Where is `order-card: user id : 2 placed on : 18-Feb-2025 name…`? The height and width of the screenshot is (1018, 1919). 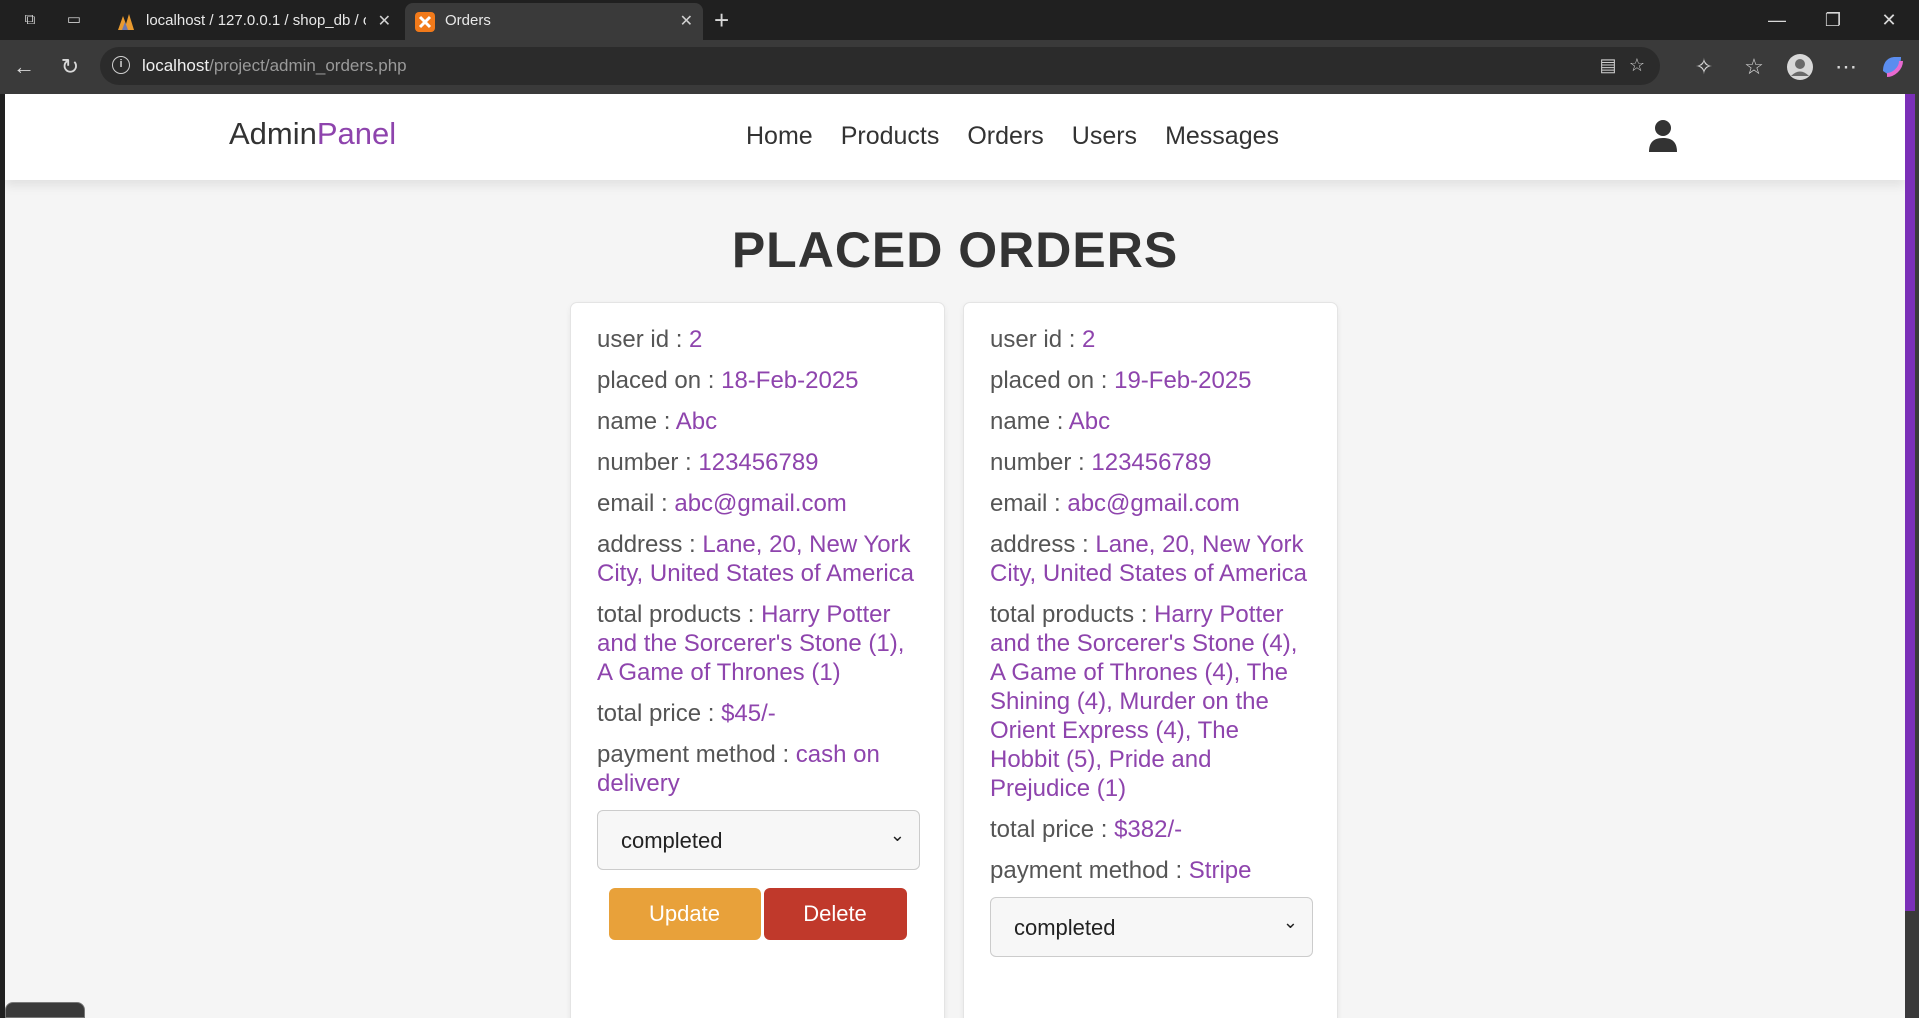 order-card: user id : 2 placed on : 18-Feb-2025 name… is located at coordinates (757, 660).